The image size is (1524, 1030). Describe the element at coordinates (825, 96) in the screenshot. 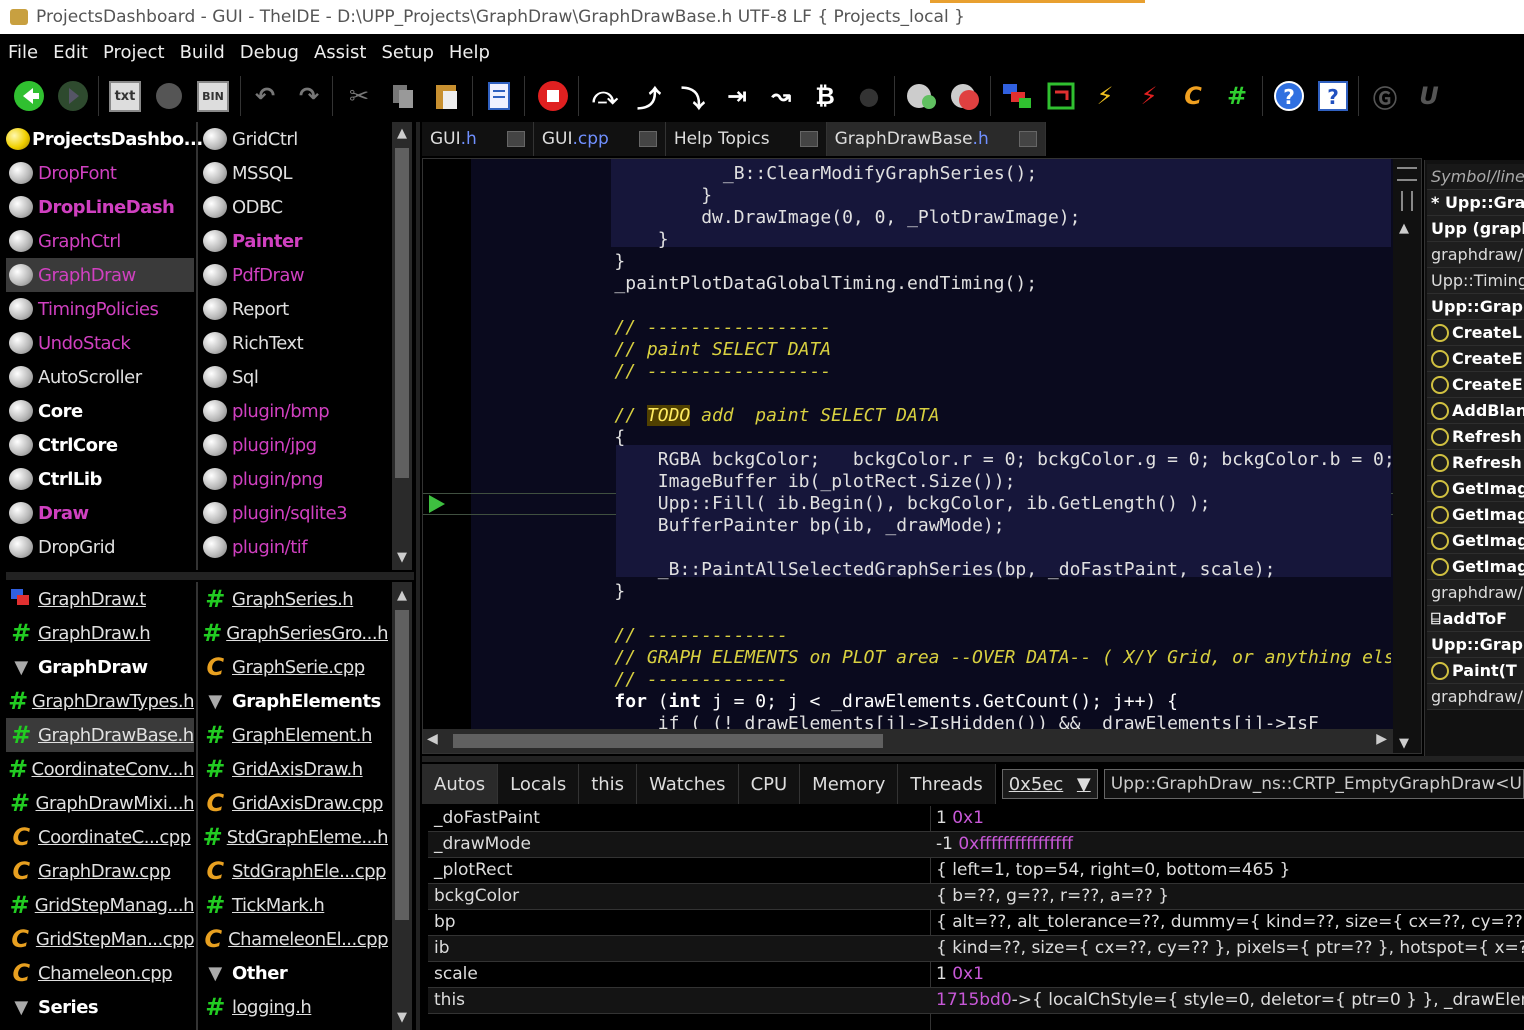

I see `call-stack-icon: ₿` at that location.